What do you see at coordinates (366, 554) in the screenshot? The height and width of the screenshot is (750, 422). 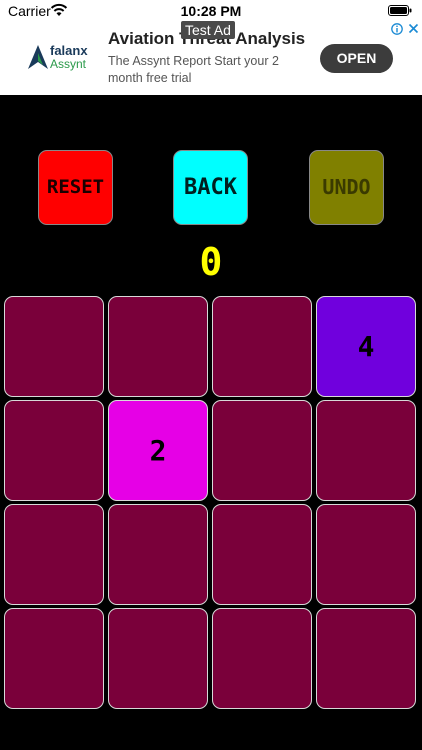 I see `tile-r3-c4` at bounding box center [366, 554].